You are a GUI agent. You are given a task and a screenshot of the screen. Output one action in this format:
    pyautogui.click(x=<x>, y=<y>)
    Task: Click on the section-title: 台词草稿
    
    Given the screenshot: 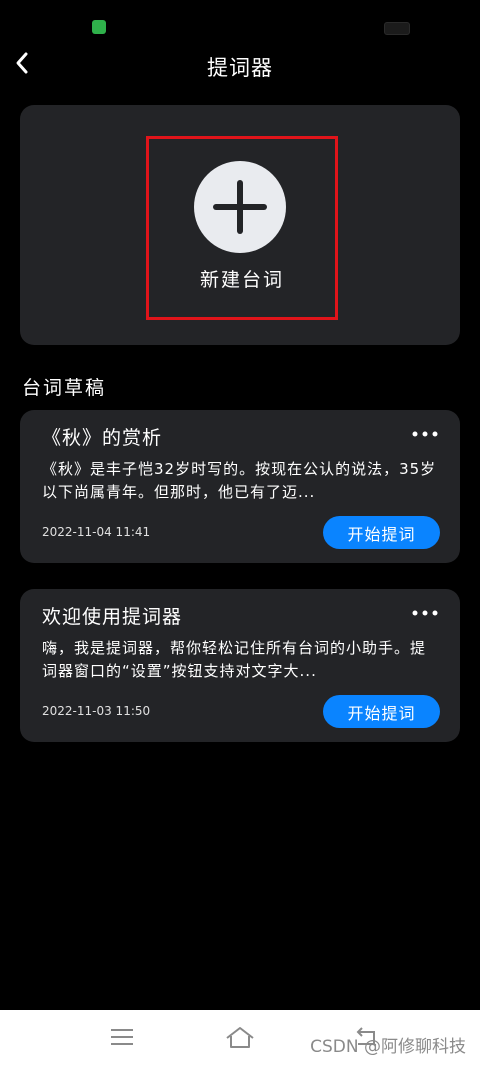 What is the action you would take?
    pyautogui.click(x=64, y=388)
    